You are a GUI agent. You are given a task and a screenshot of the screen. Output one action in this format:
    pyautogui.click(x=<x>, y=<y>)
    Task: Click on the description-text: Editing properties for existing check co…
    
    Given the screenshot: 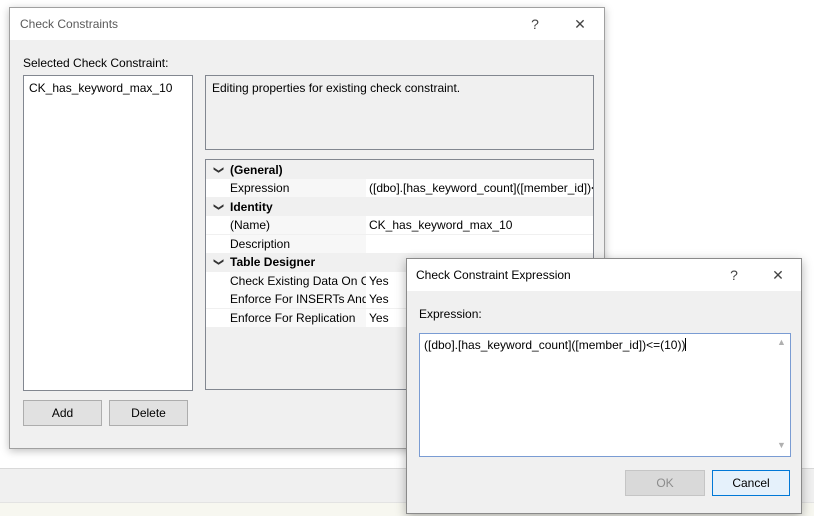 What is the action you would take?
    pyautogui.click(x=336, y=88)
    